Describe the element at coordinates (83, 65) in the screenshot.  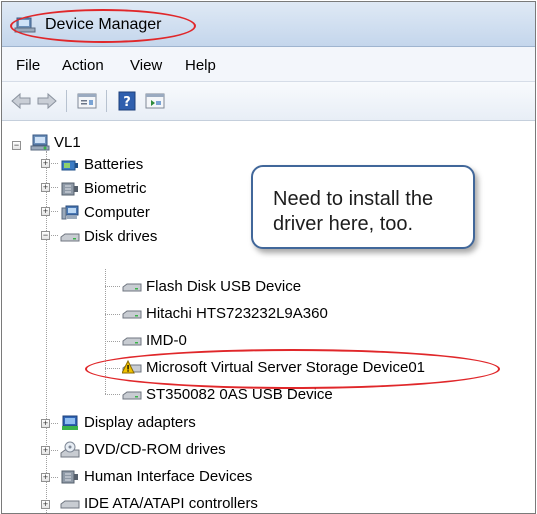
I see `menu-action: Action` at that location.